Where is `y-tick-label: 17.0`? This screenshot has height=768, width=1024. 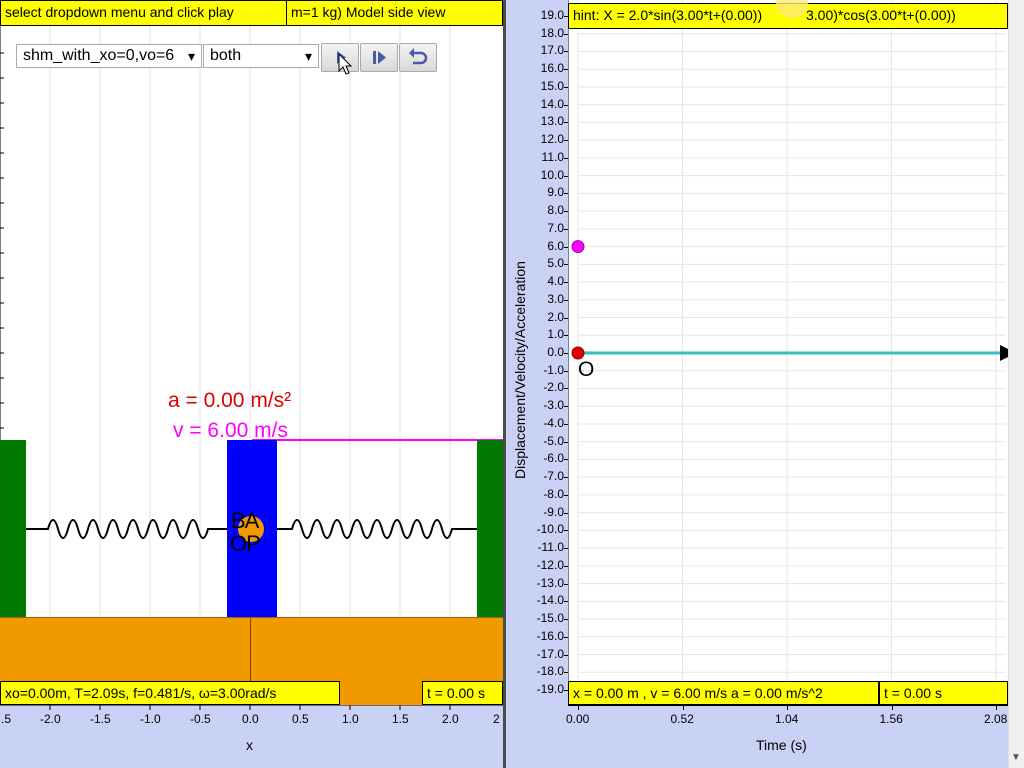 y-tick-label: 17.0 is located at coordinates (552, 50).